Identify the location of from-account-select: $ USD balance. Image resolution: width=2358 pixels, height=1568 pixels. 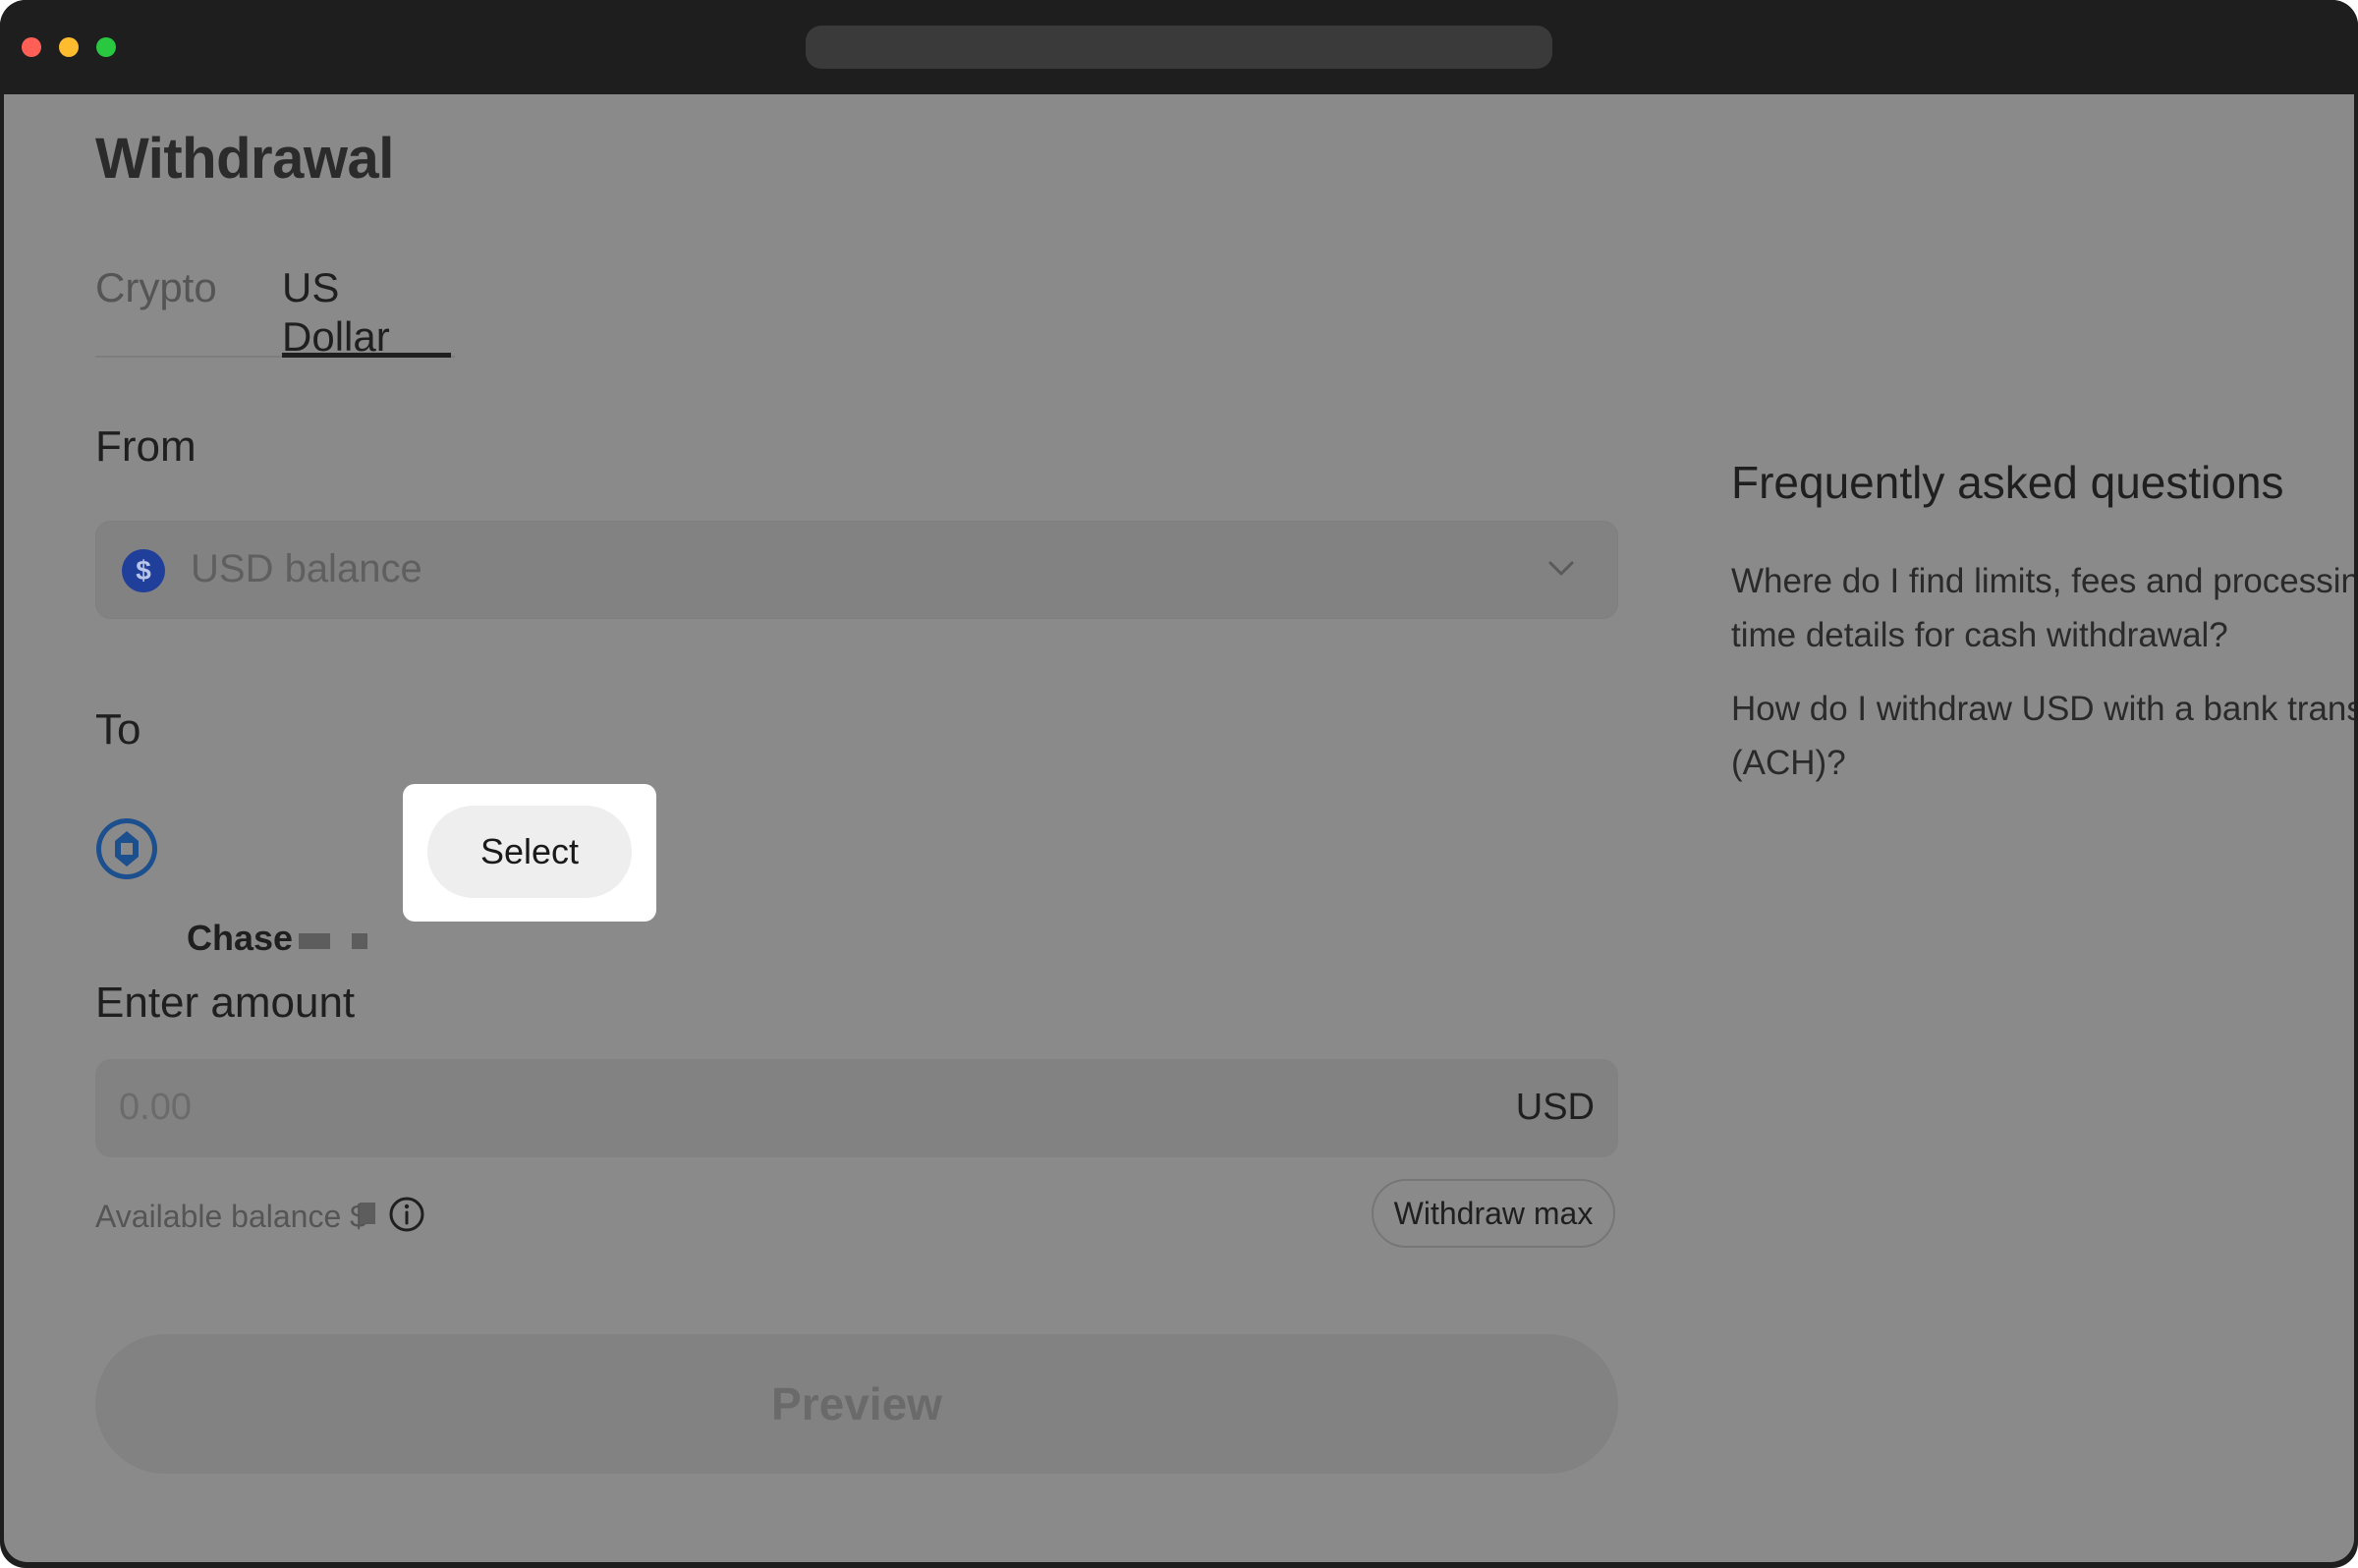
(856, 570).